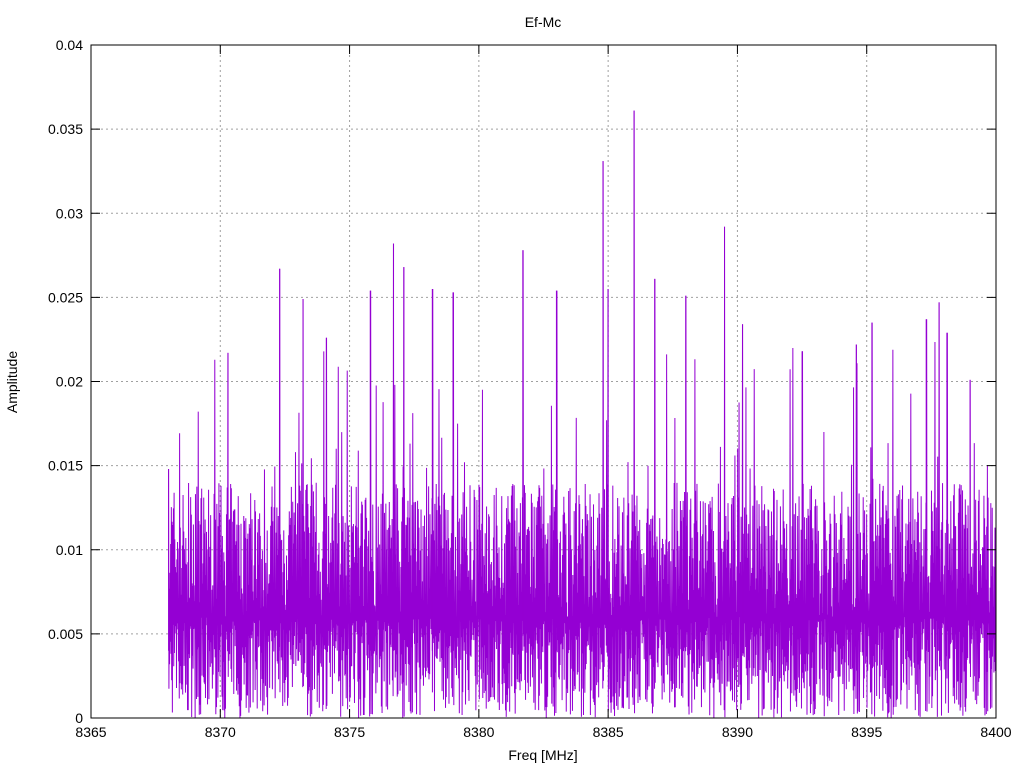 The image size is (1024, 768). Describe the element at coordinates (220, 732) in the screenshot. I see `x-tick-label: 8370` at that location.